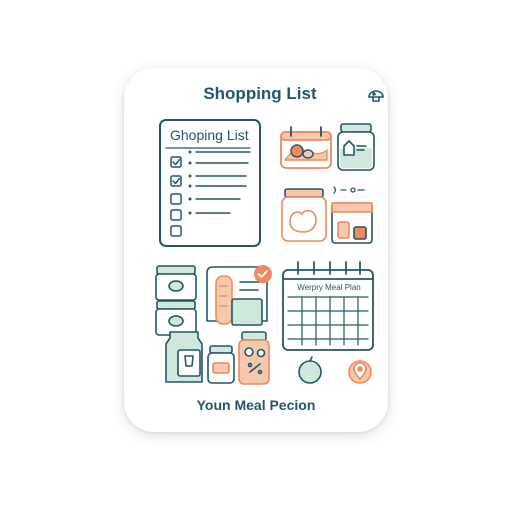  What do you see at coordinates (176, 300) in the screenshot?
I see `stacked-containers-icon` at bounding box center [176, 300].